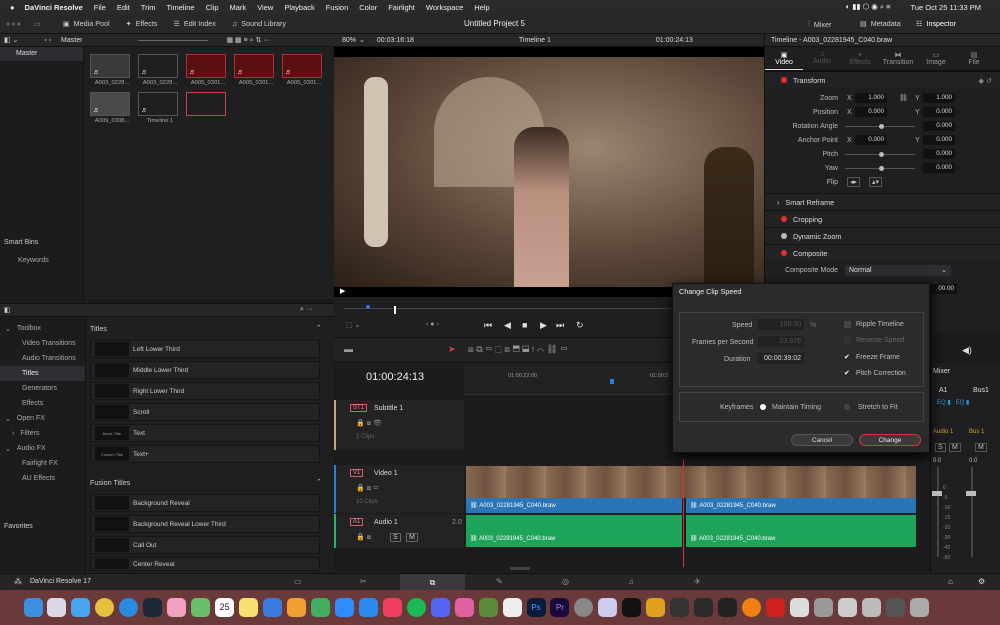 Image resolution: width=1000 pixels, height=625 pixels. I want to click on playhead-marker, so click(395, 310).